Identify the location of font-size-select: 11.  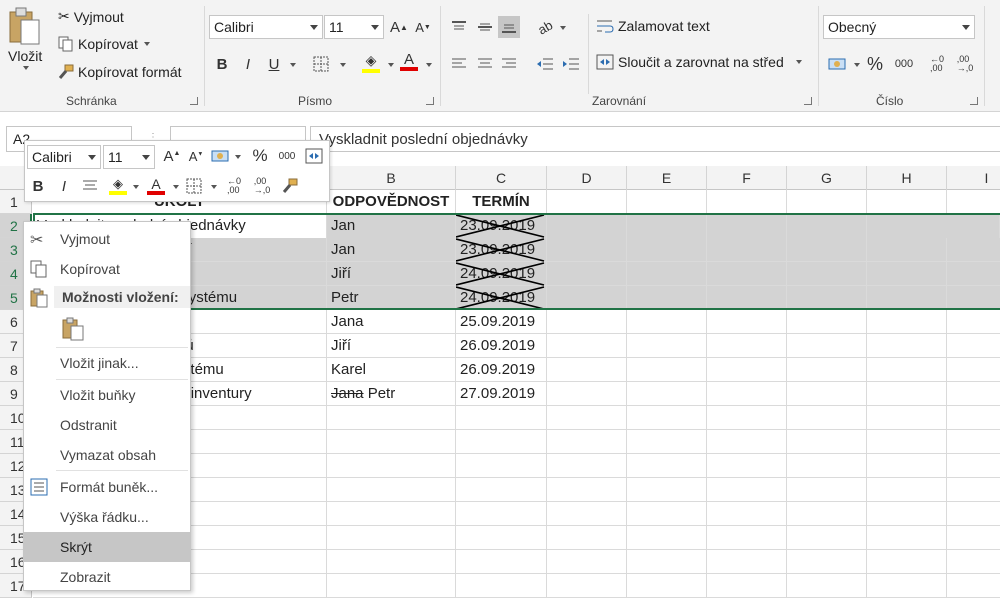
(354, 27).